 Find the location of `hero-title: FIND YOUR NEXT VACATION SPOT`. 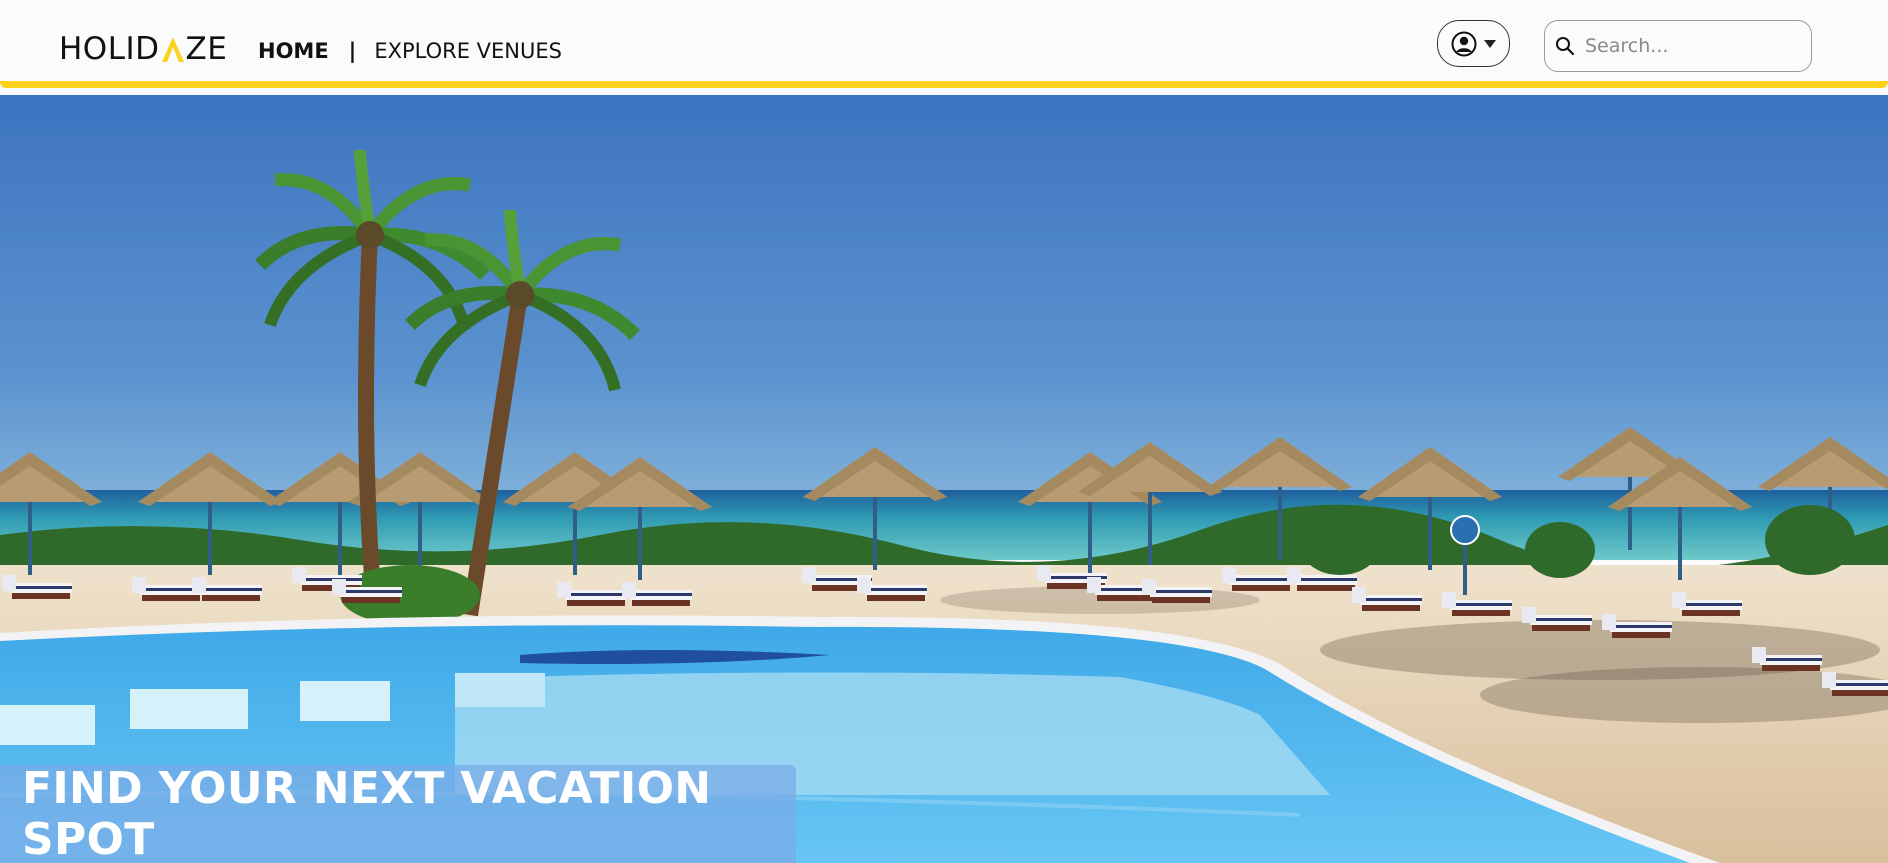

hero-title: FIND YOUR NEXT VACATION SPOT is located at coordinates (367, 813).